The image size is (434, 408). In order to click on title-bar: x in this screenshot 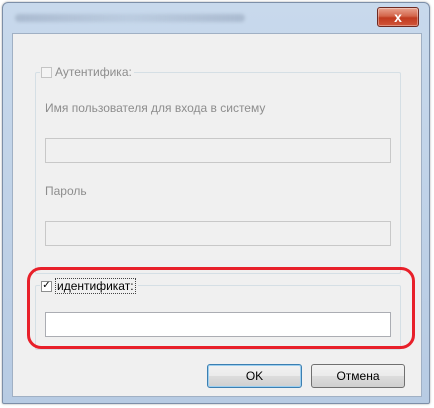, I will do `click(216, 18)`.